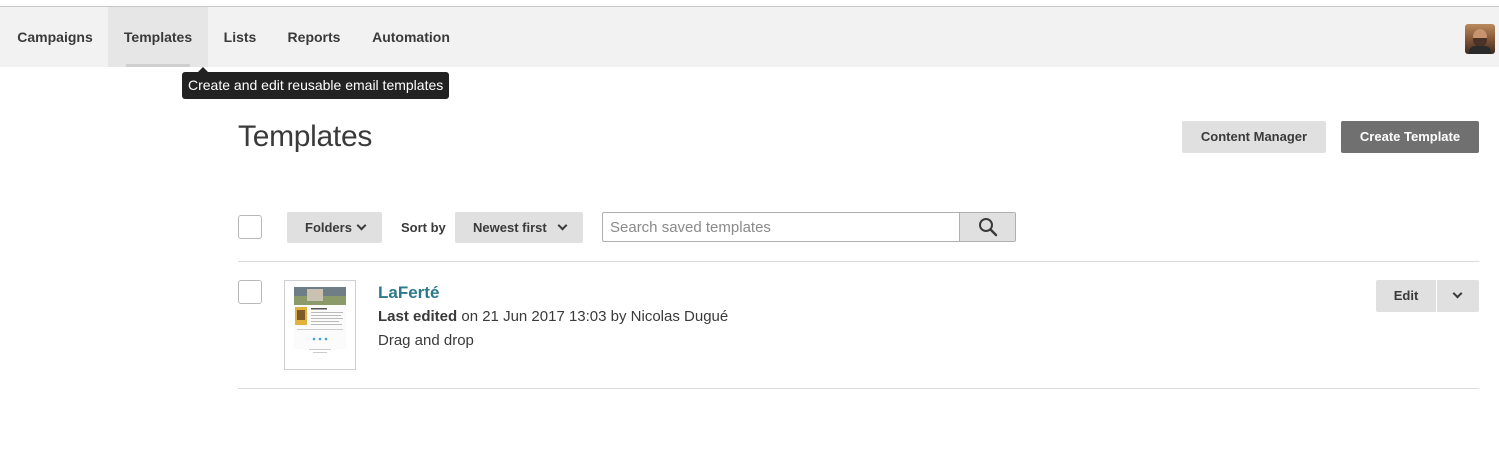 The width and height of the screenshot is (1499, 463). What do you see at coordinates (510, 227) in the screenshot?
I see `sort-value: Newest first` at bounding box center [510, 227].